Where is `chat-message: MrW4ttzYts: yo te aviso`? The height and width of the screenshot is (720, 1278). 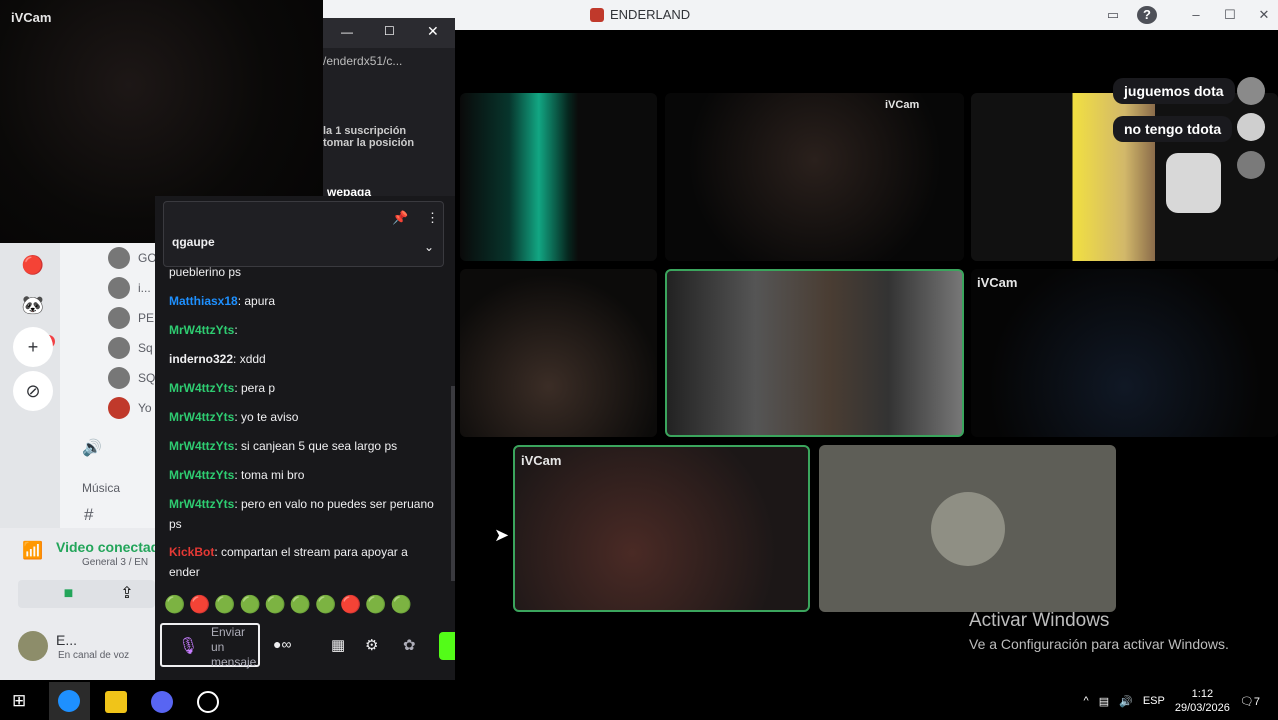
chat-message: MrW4ttzYts: yo te aviso is located at coordinates (303, 417).